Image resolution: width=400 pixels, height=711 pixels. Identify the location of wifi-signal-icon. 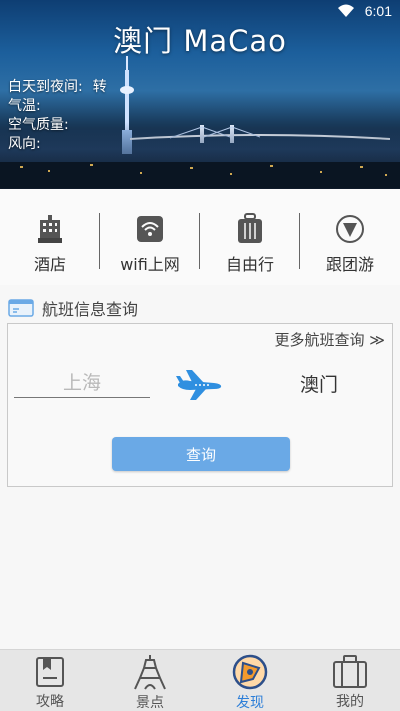
(346, 10).